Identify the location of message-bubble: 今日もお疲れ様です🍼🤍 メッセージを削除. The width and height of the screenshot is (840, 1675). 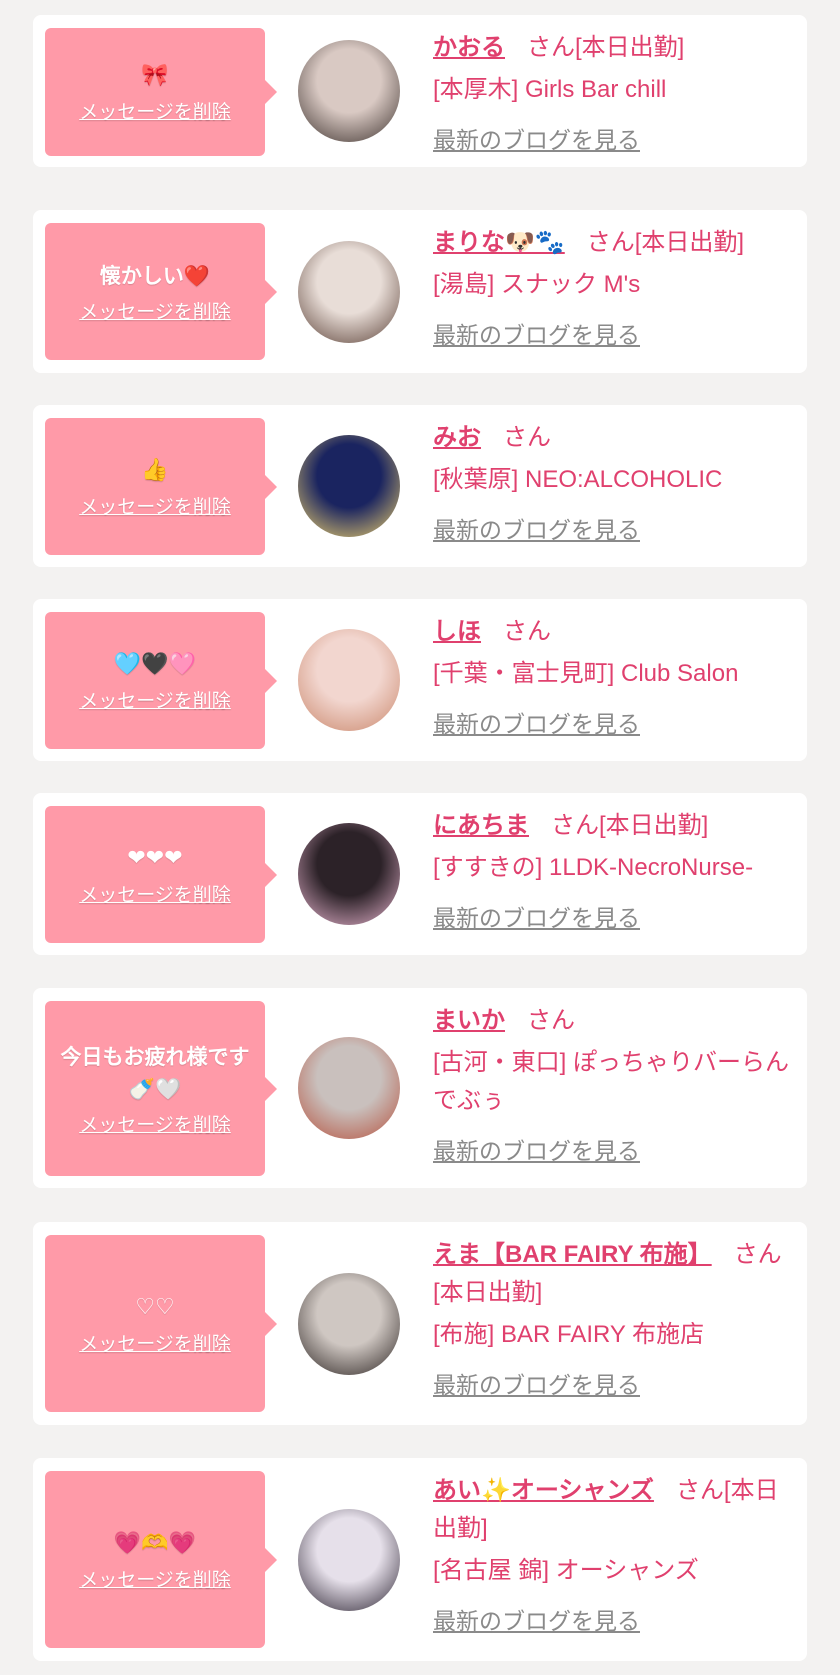
(161, 1088).